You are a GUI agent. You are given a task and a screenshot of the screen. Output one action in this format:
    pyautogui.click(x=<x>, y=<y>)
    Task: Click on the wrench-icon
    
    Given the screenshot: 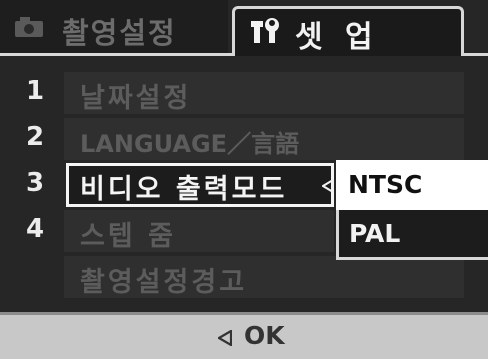 What is the action you would take?
    pyautogui.click(x=266, y=32)
    